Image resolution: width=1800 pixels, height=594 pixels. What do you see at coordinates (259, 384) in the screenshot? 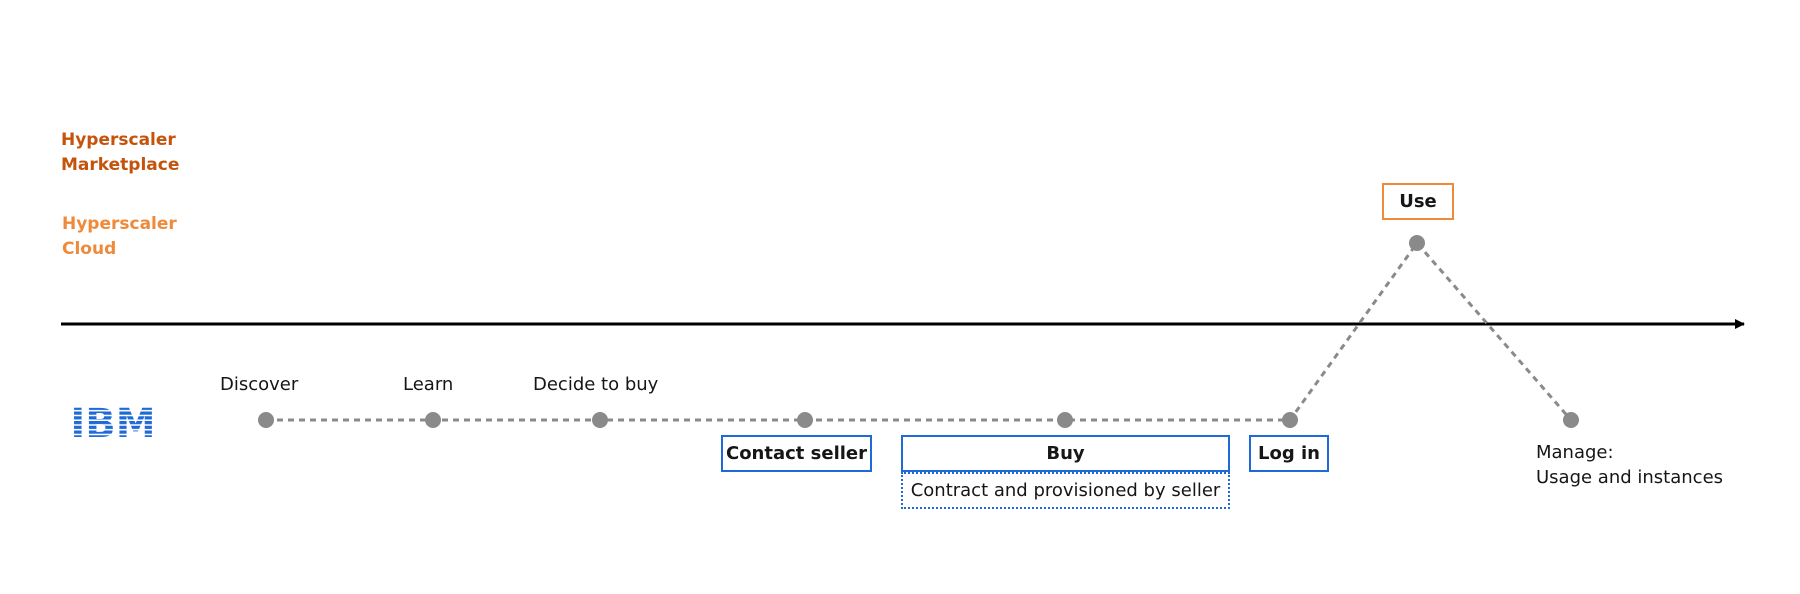
I see `step-label-discover: Discover` at bounding box center [259, 384].